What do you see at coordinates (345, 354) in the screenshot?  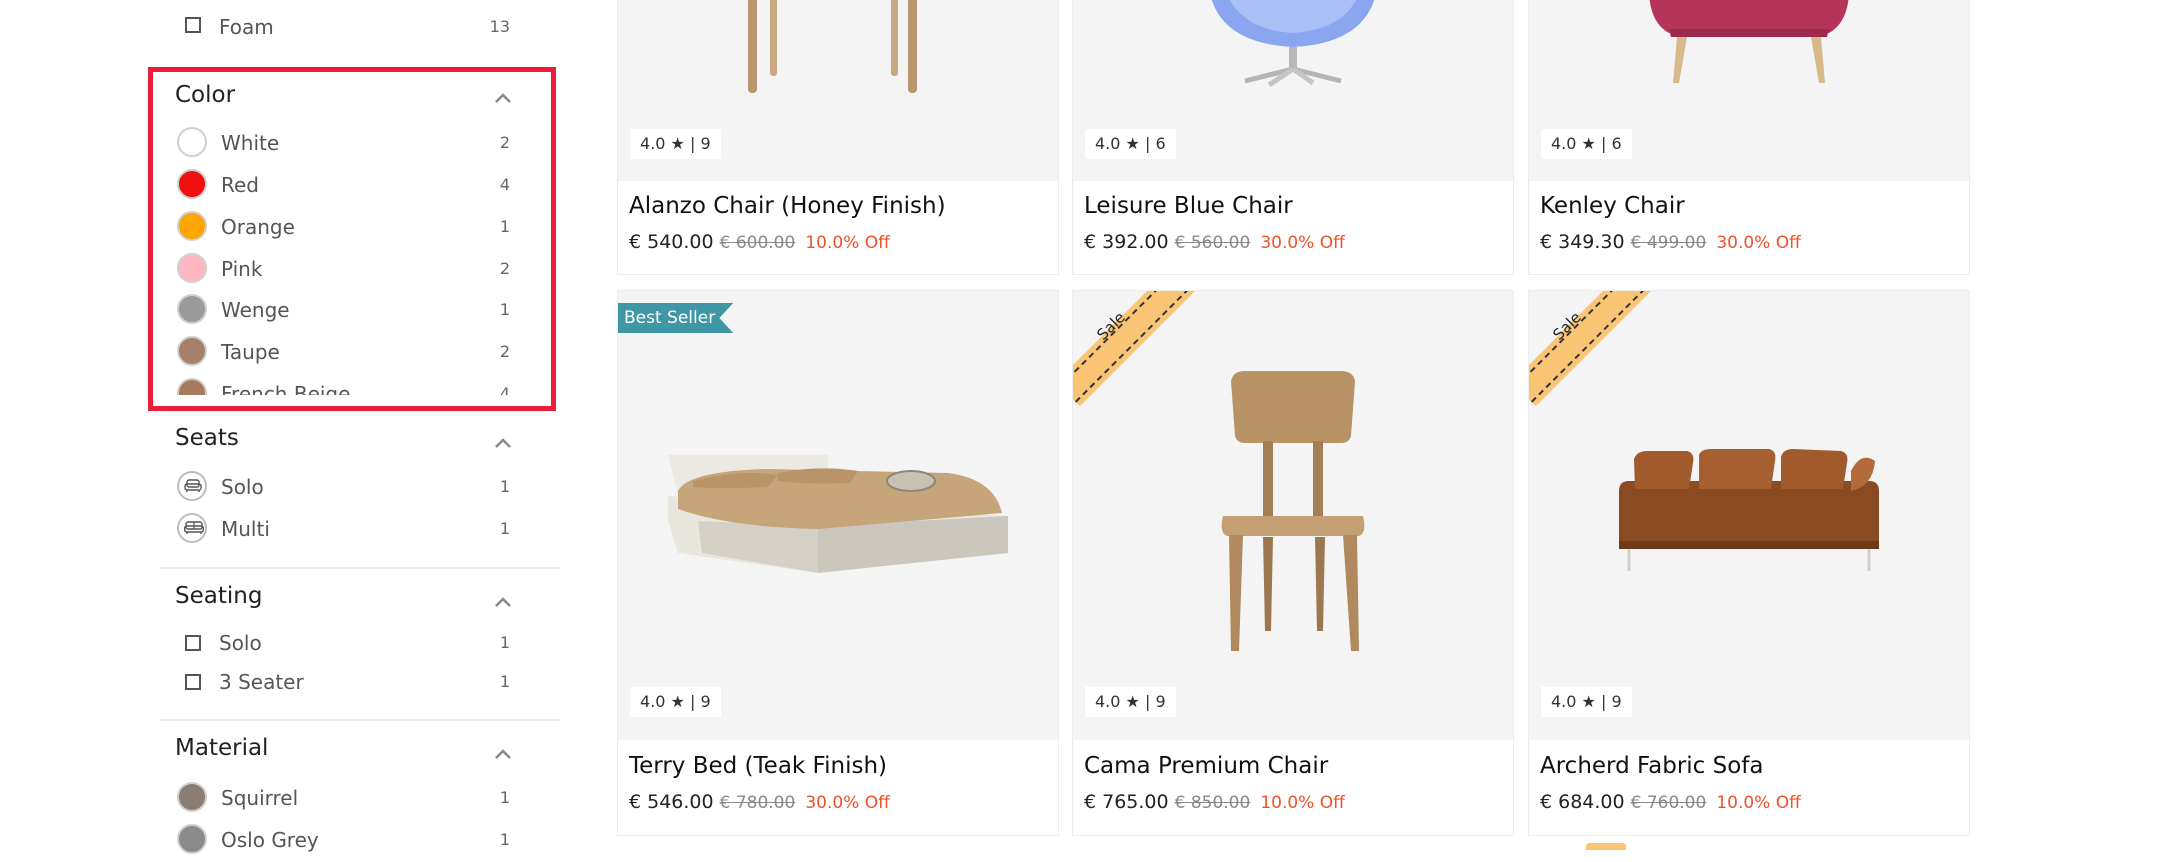 I see `color-option-taupe: Taupe 2` at bounding box center [345, 354].